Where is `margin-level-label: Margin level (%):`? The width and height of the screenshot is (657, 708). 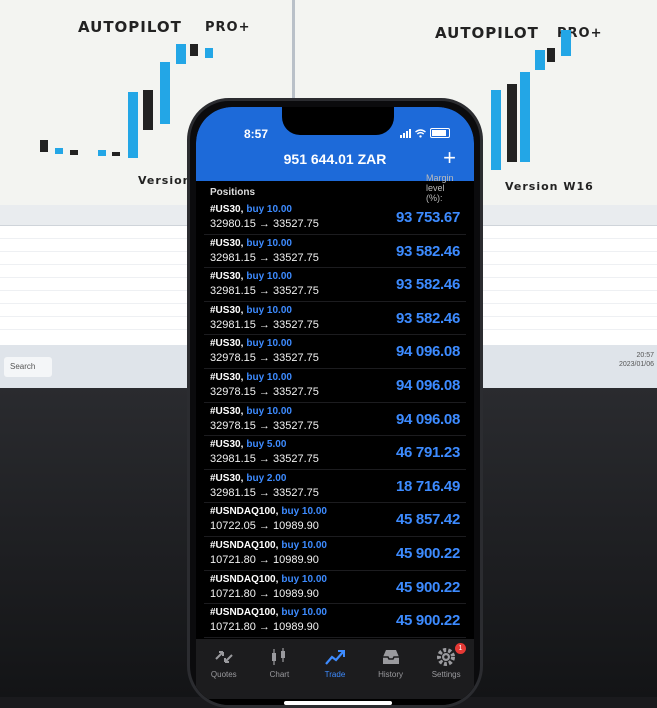
margin-level-label: Margin level (%): is located at coordinates (440, 188).